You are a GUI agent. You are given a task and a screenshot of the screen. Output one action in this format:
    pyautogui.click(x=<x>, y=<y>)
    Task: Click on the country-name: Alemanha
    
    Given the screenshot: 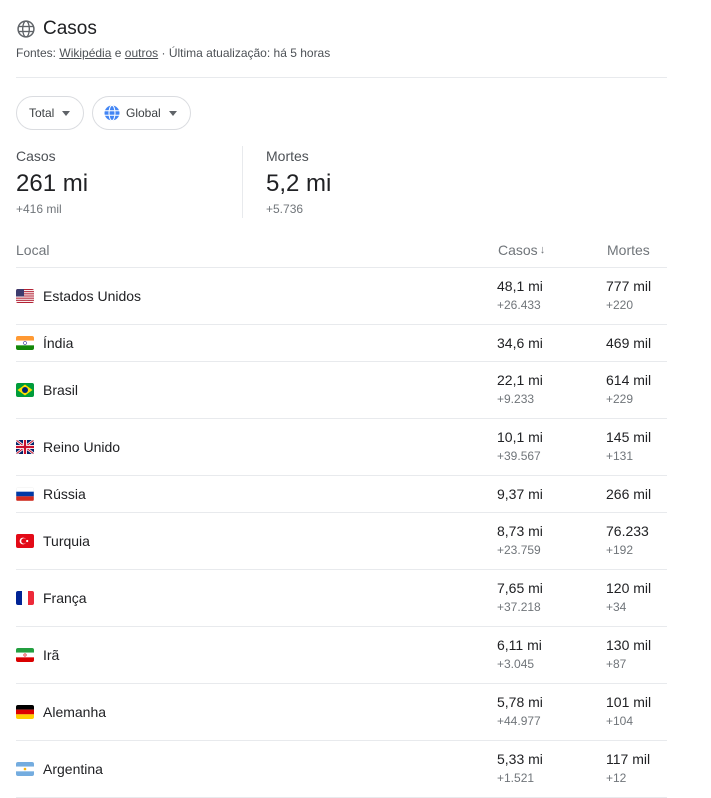 What is the action you would take?
    pyautogui.click(x=75, y=712)
    